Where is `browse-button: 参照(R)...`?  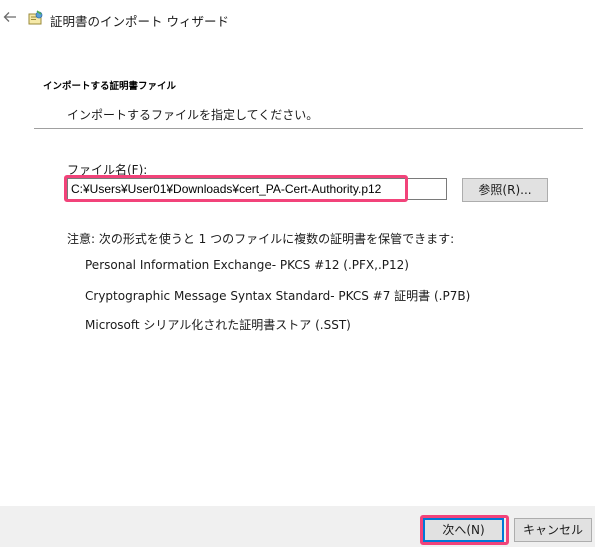 browse-button: 参照(R)... is located at coordinates (505, 190).